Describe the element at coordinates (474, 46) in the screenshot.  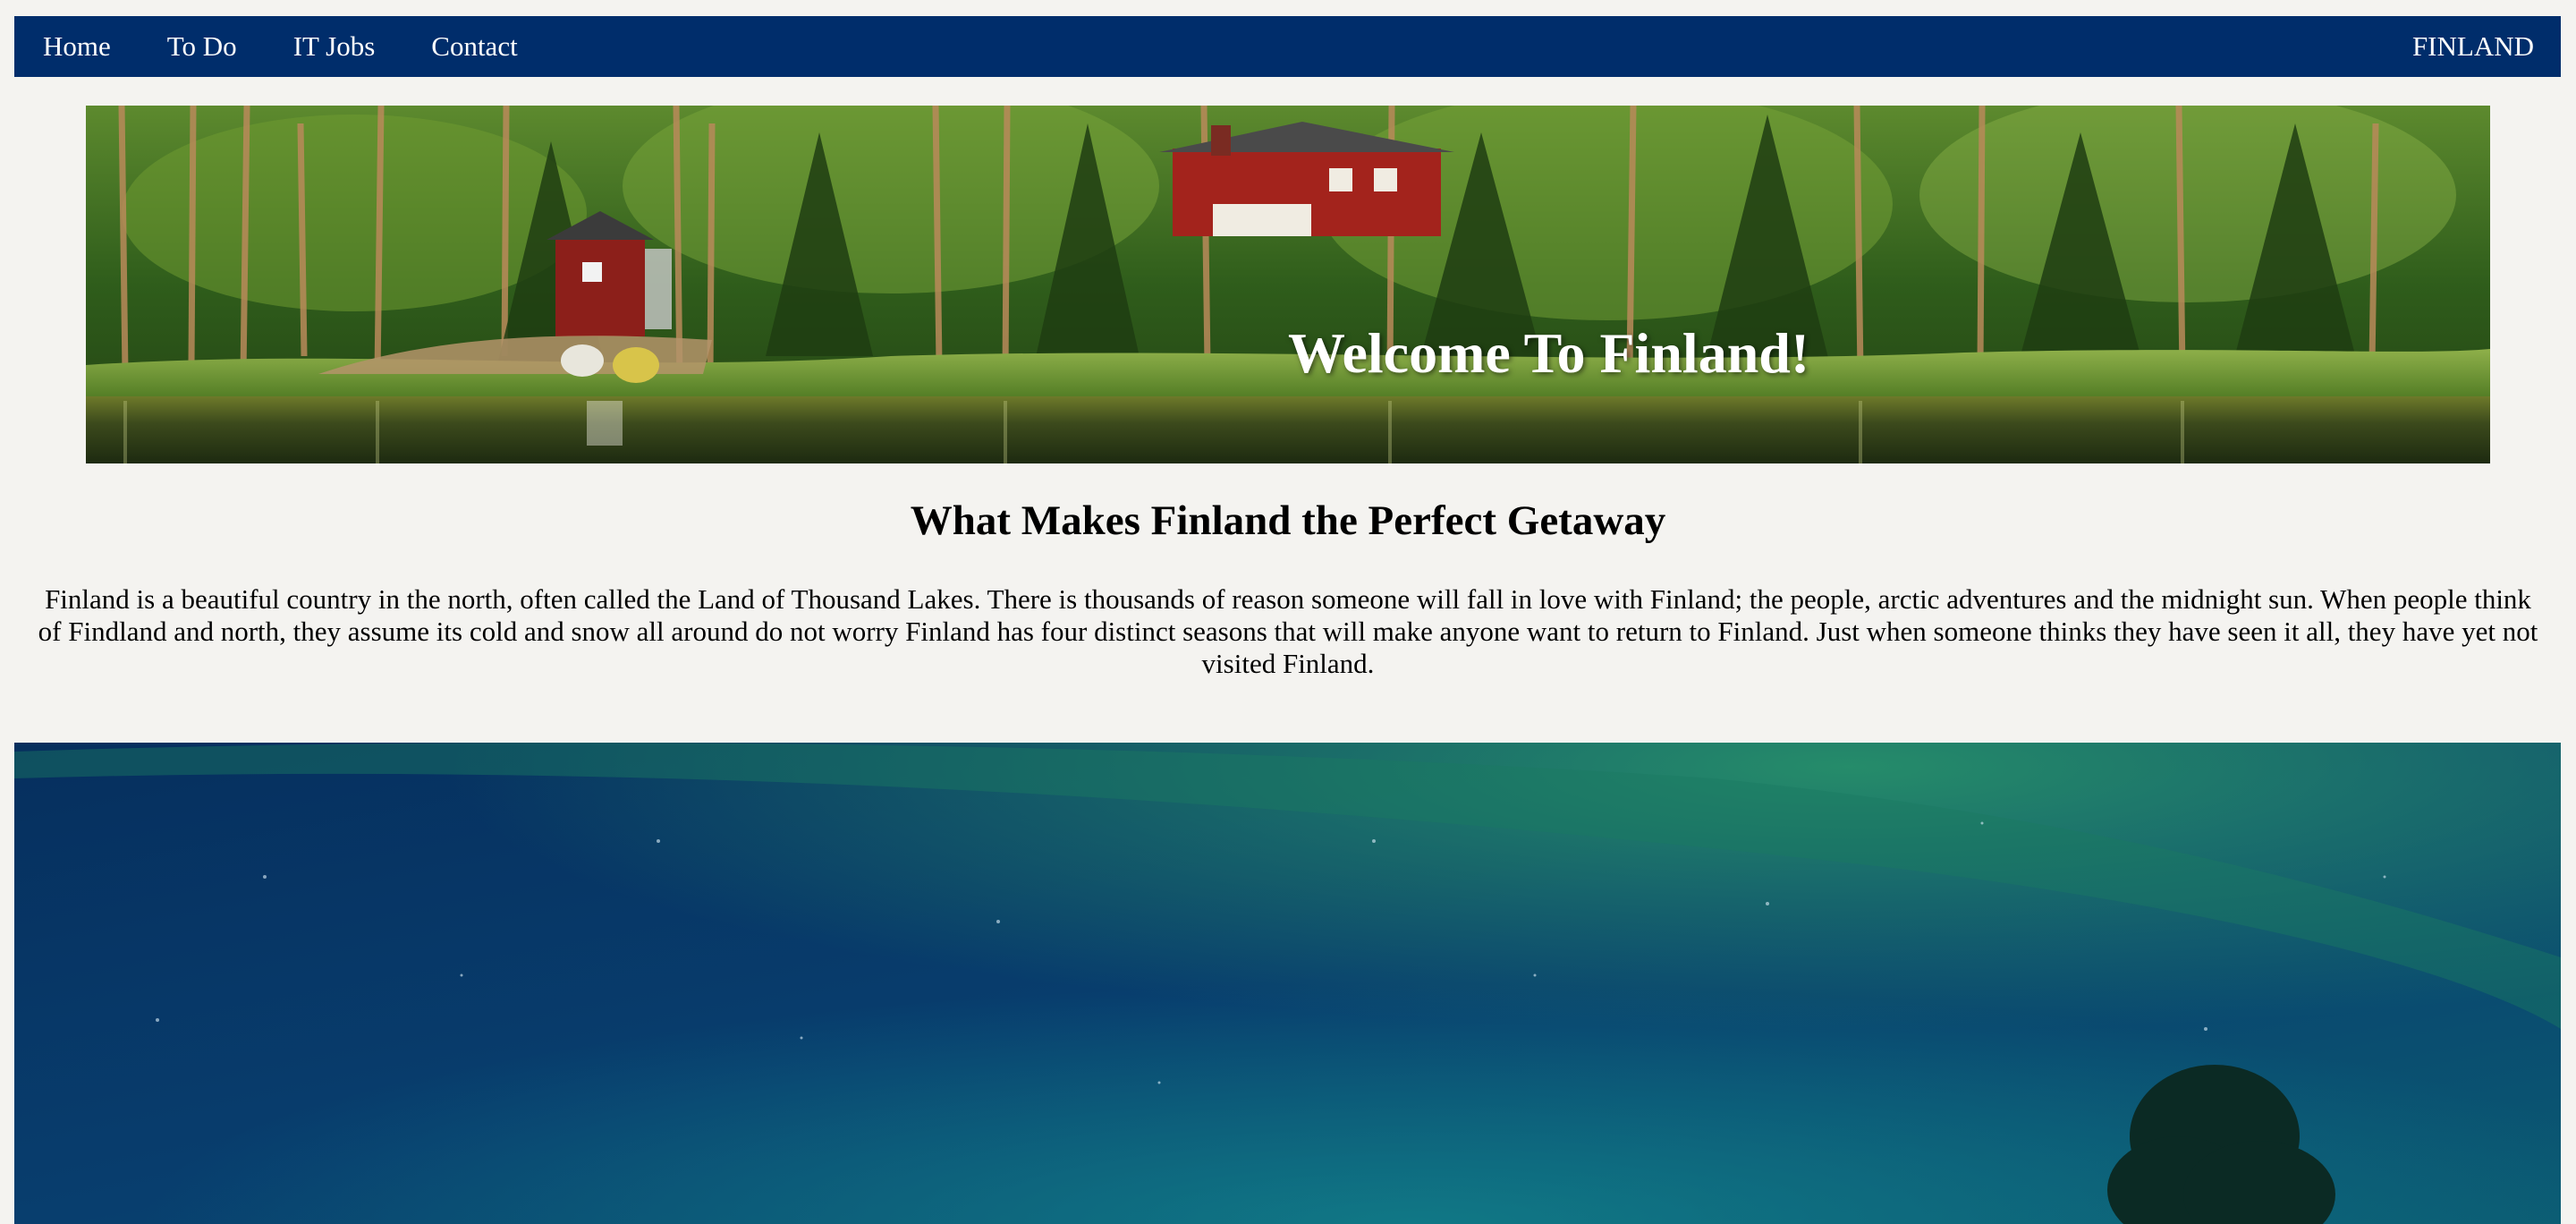
I see `nav-link-contact: Contact` at that location.